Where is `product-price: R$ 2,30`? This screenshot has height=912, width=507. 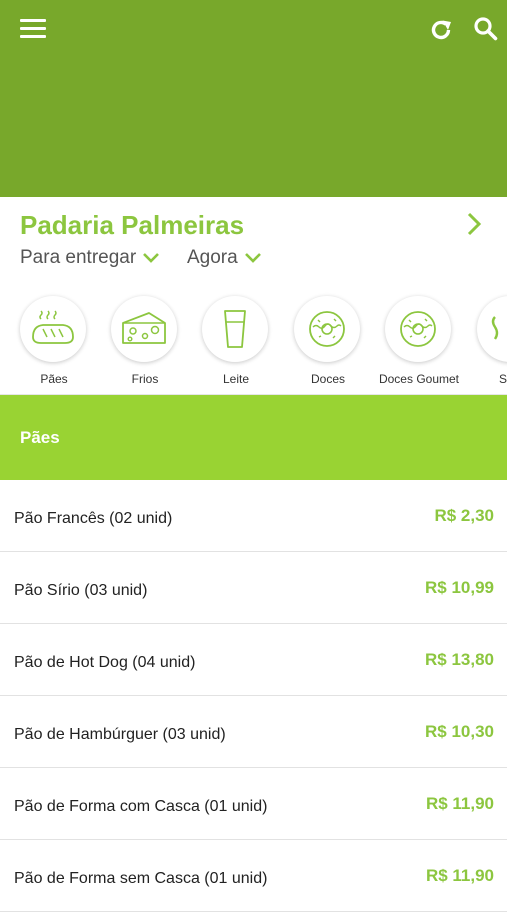 product-price: R$ 2,30 is located at coordinates (464, 515).